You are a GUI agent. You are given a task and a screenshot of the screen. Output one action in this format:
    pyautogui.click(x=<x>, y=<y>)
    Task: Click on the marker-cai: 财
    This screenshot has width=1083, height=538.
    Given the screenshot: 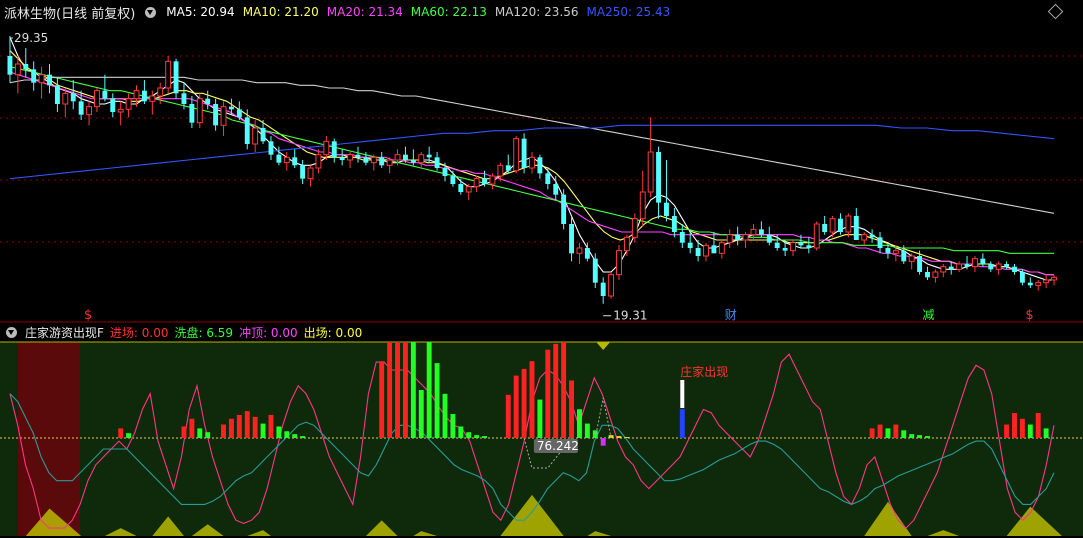 What is the action you would take?
    pyautogui.click(x=731, y=315)
    